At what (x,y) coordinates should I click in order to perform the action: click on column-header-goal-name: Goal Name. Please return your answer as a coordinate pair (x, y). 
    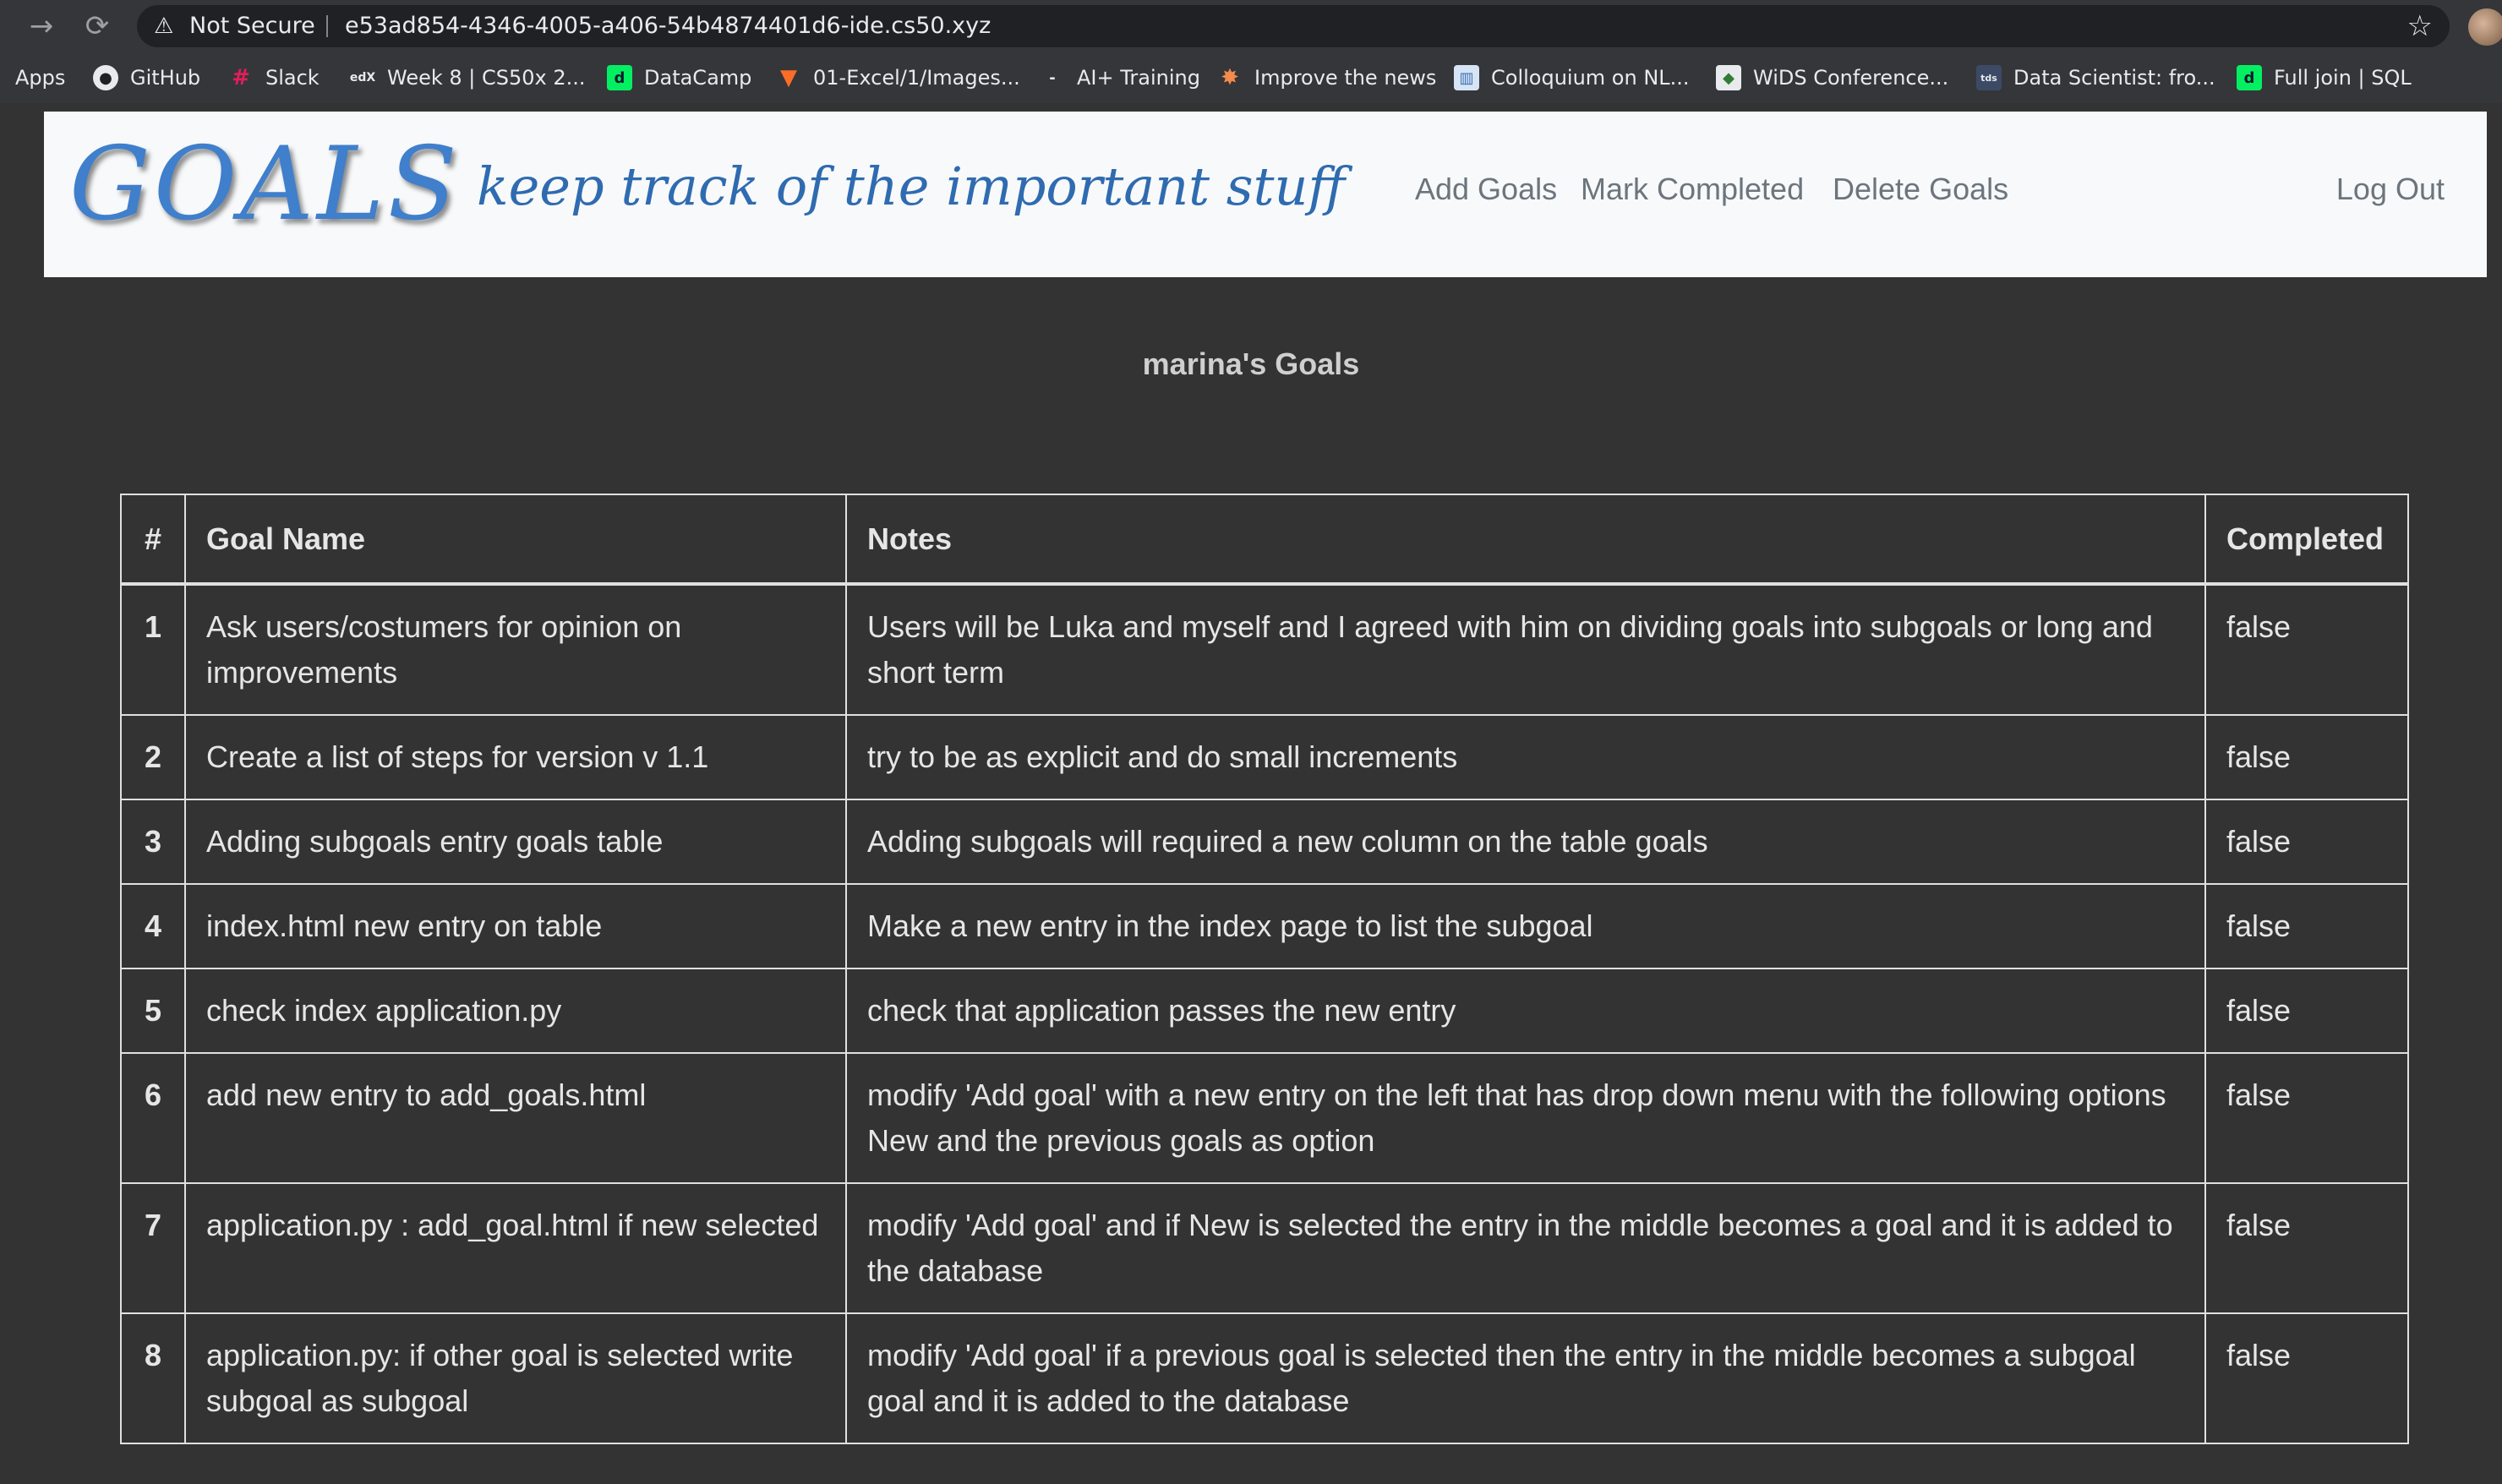
    Looking at the image, I should click on (515, 539).